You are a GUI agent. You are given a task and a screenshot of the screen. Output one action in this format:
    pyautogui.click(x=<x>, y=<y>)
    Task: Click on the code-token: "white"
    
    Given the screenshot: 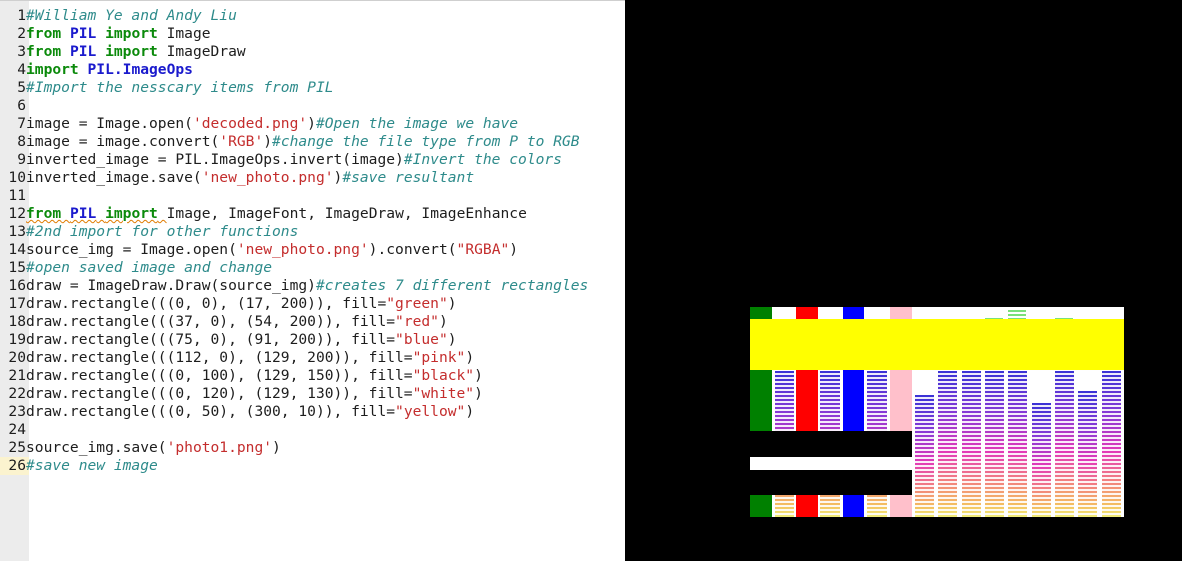 What is the action you would take?
    pyautogui.click(x=443, y=393)
    